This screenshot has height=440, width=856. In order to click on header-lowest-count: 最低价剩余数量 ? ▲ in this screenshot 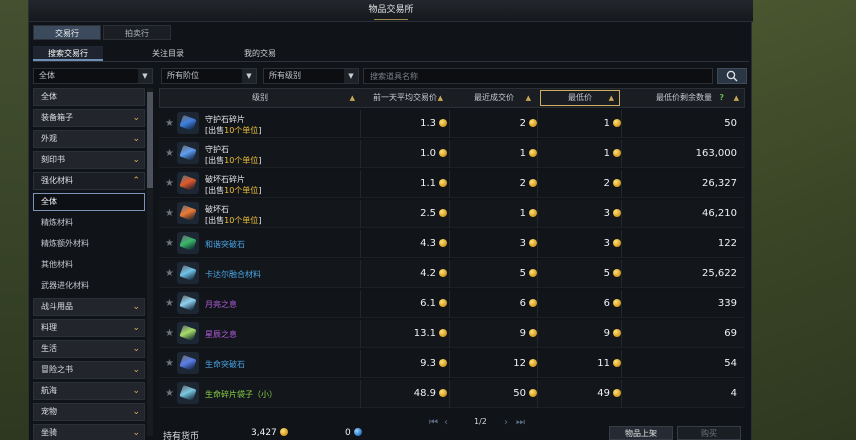, I will do `click(684, 98)`.